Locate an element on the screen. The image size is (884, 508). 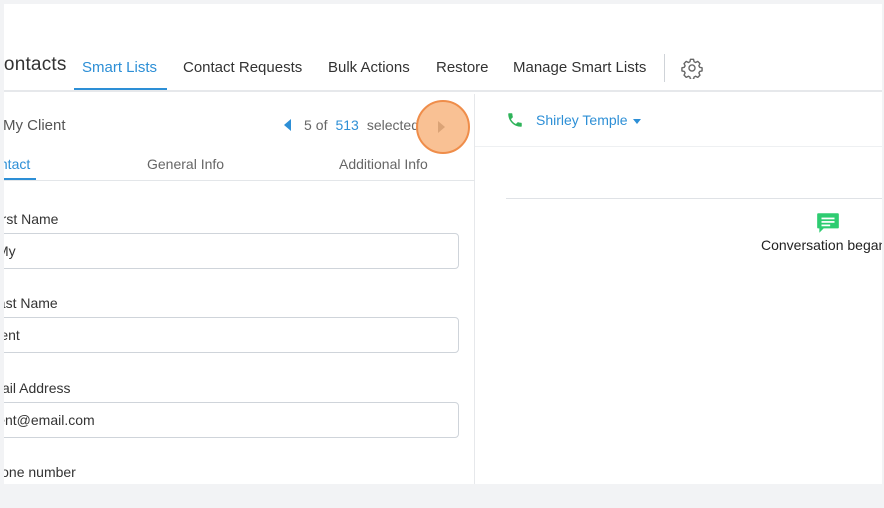
pager-current: 5 is located at coordinates (308, 125).